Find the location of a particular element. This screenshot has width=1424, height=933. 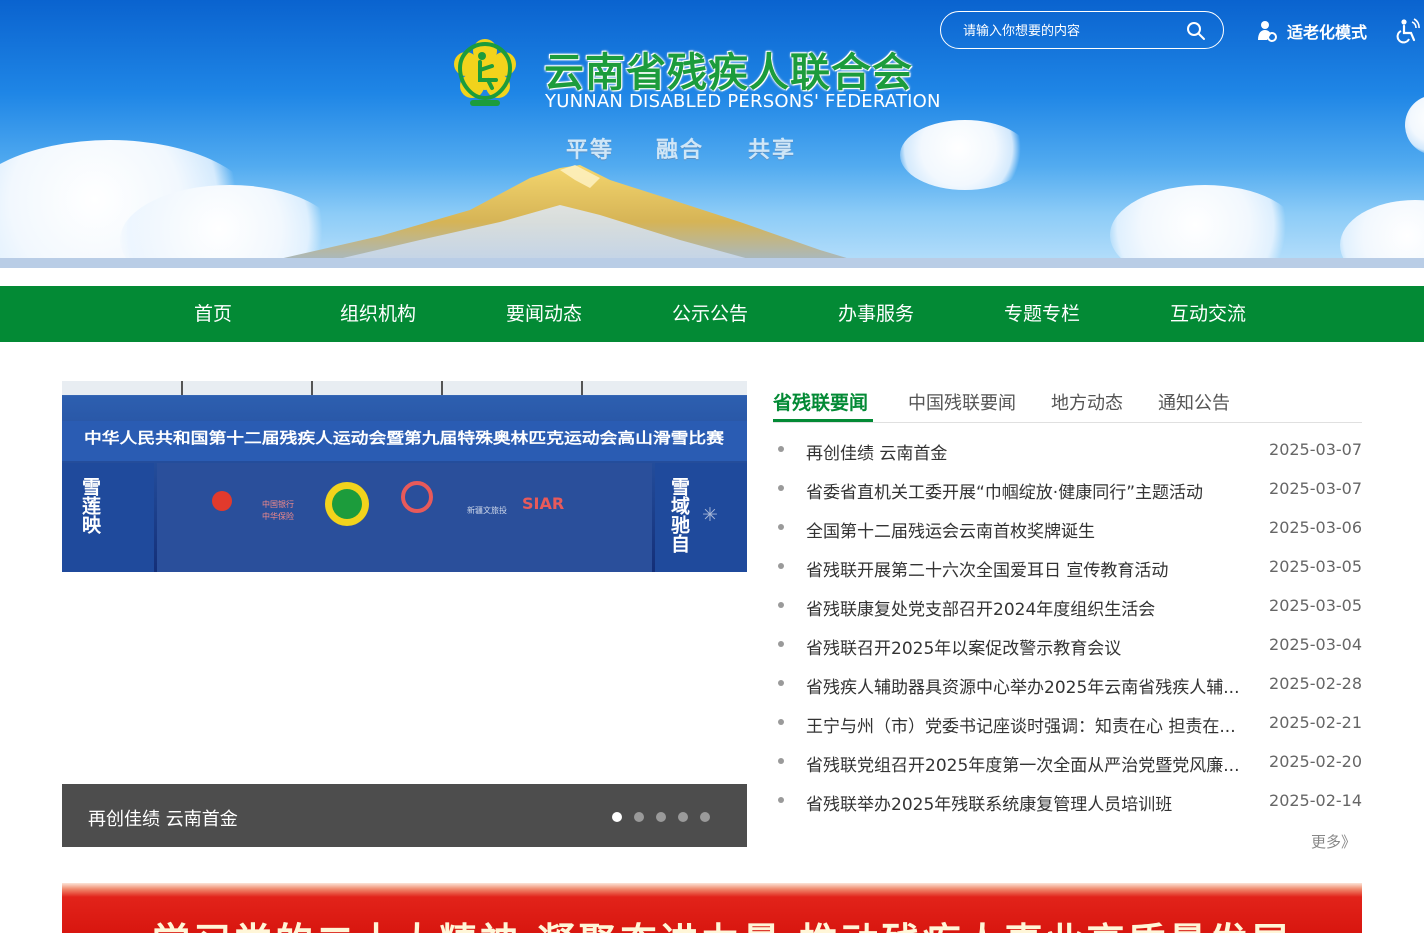

nav-news: 要闻动态 is located at coordinates (544, 314).